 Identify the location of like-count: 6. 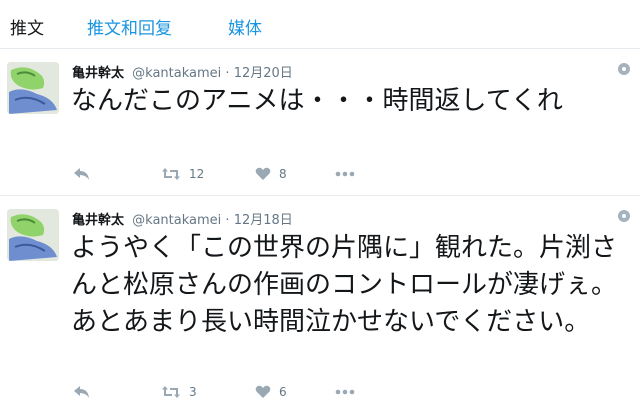
(283, 392).